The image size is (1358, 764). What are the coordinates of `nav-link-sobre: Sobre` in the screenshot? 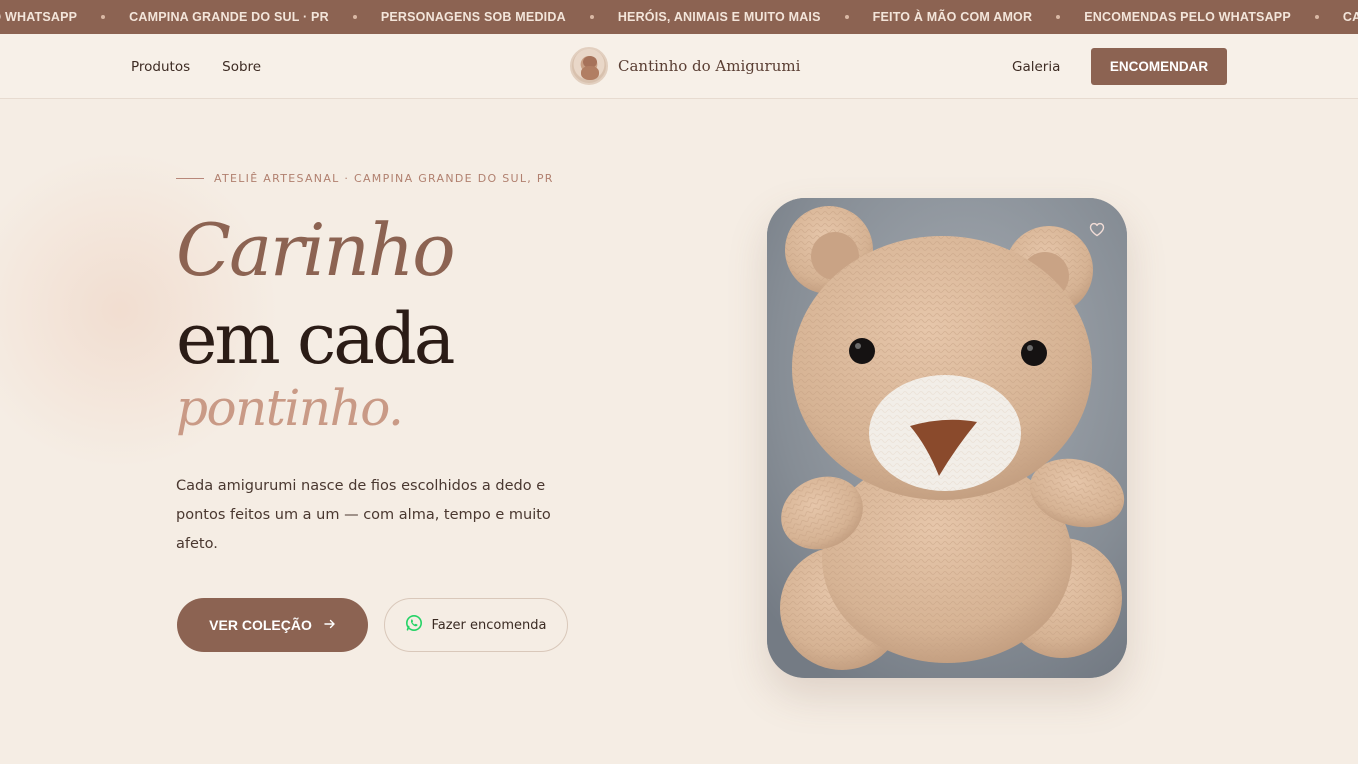 It's located at (241, 67).